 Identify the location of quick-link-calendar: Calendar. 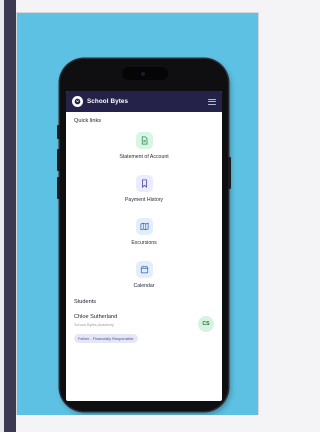
(144, 275).